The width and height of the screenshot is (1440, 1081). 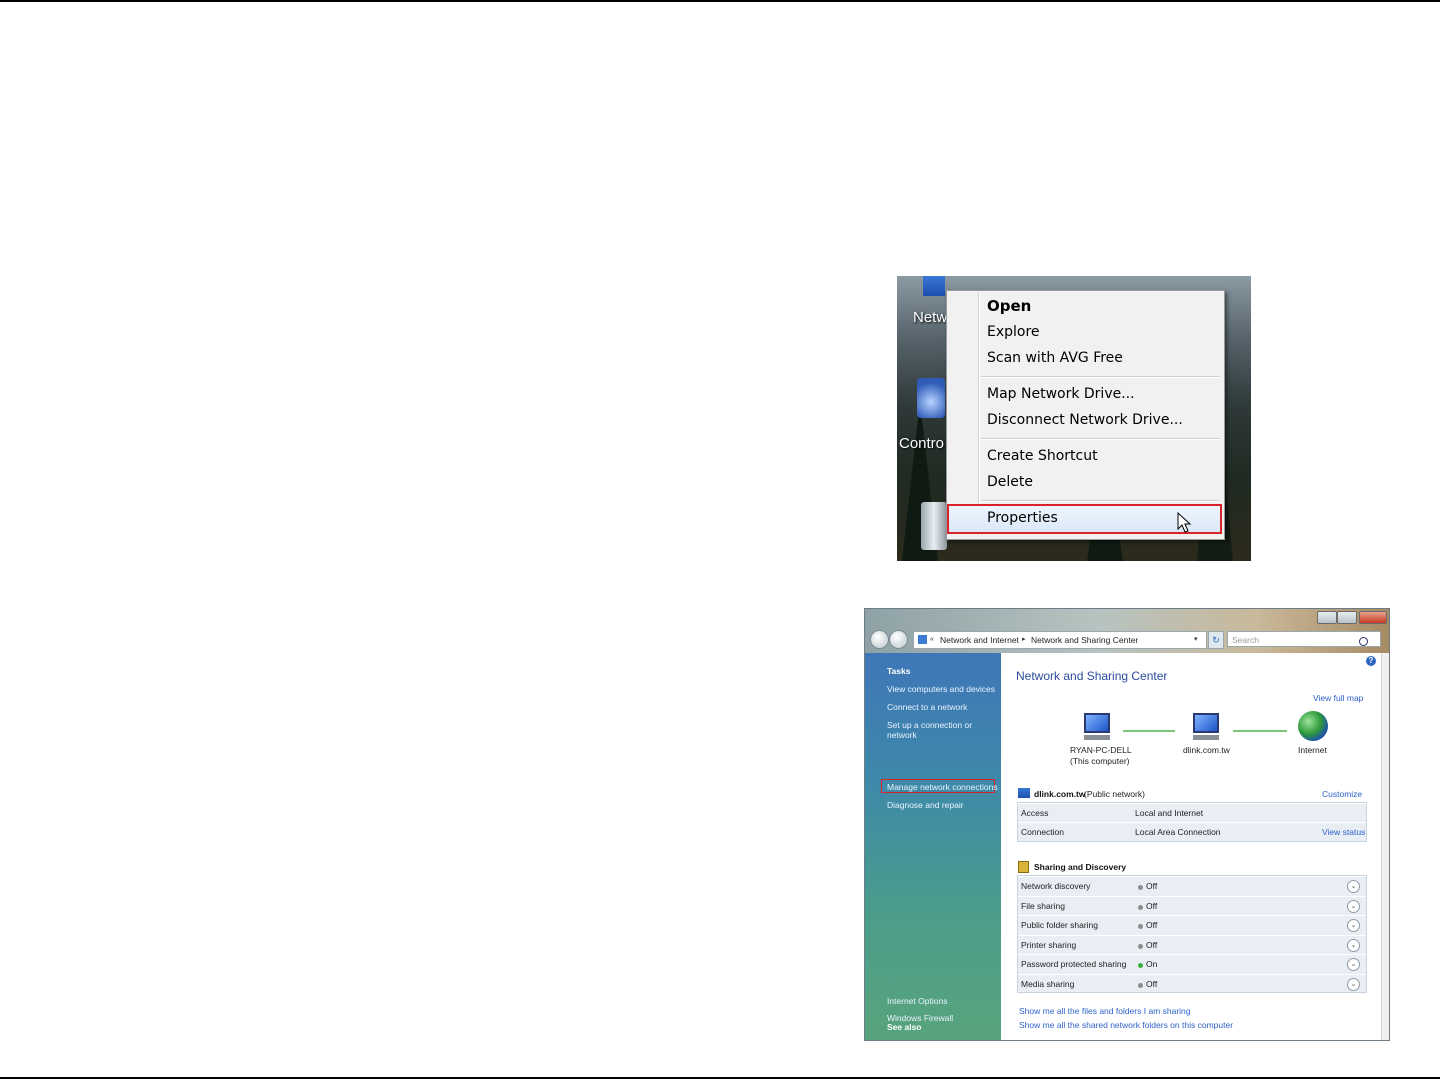 What do you see at coordinates (1043, 905) in the screenshot?
I see `row-label: File sharing` at bounding box center [1043, 905].